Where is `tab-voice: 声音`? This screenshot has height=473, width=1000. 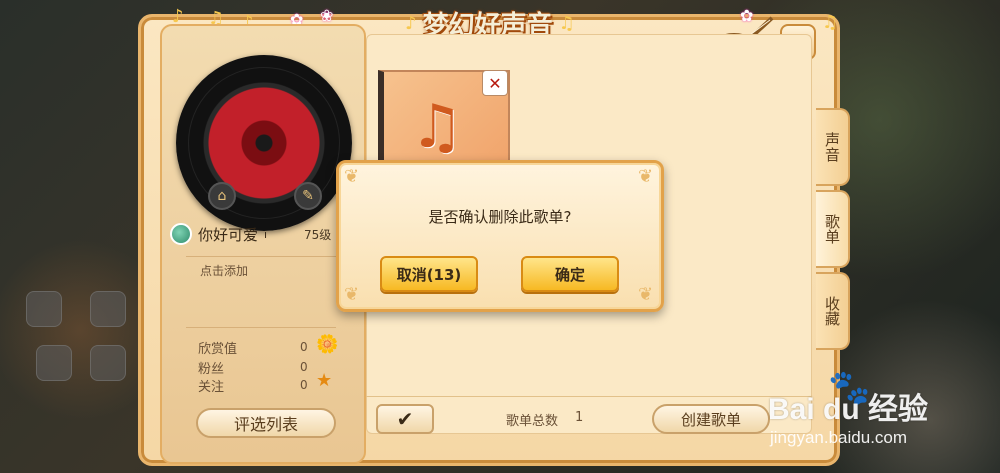
tab-voice: 声音 is located at coordinates (833, 147).